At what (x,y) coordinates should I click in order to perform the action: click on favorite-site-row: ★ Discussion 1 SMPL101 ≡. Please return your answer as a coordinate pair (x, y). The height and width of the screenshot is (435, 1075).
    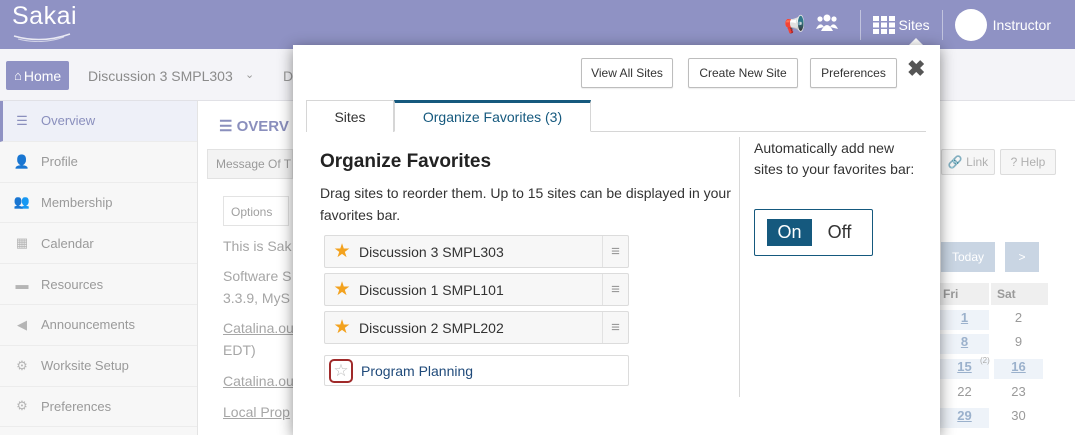
    Looking at the image, I should click on (476, 289).